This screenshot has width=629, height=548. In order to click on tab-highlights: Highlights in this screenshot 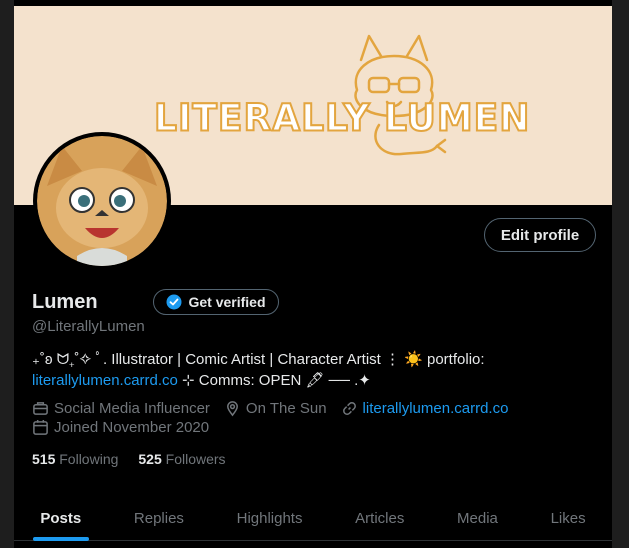, I will do `click(269, 518)`.